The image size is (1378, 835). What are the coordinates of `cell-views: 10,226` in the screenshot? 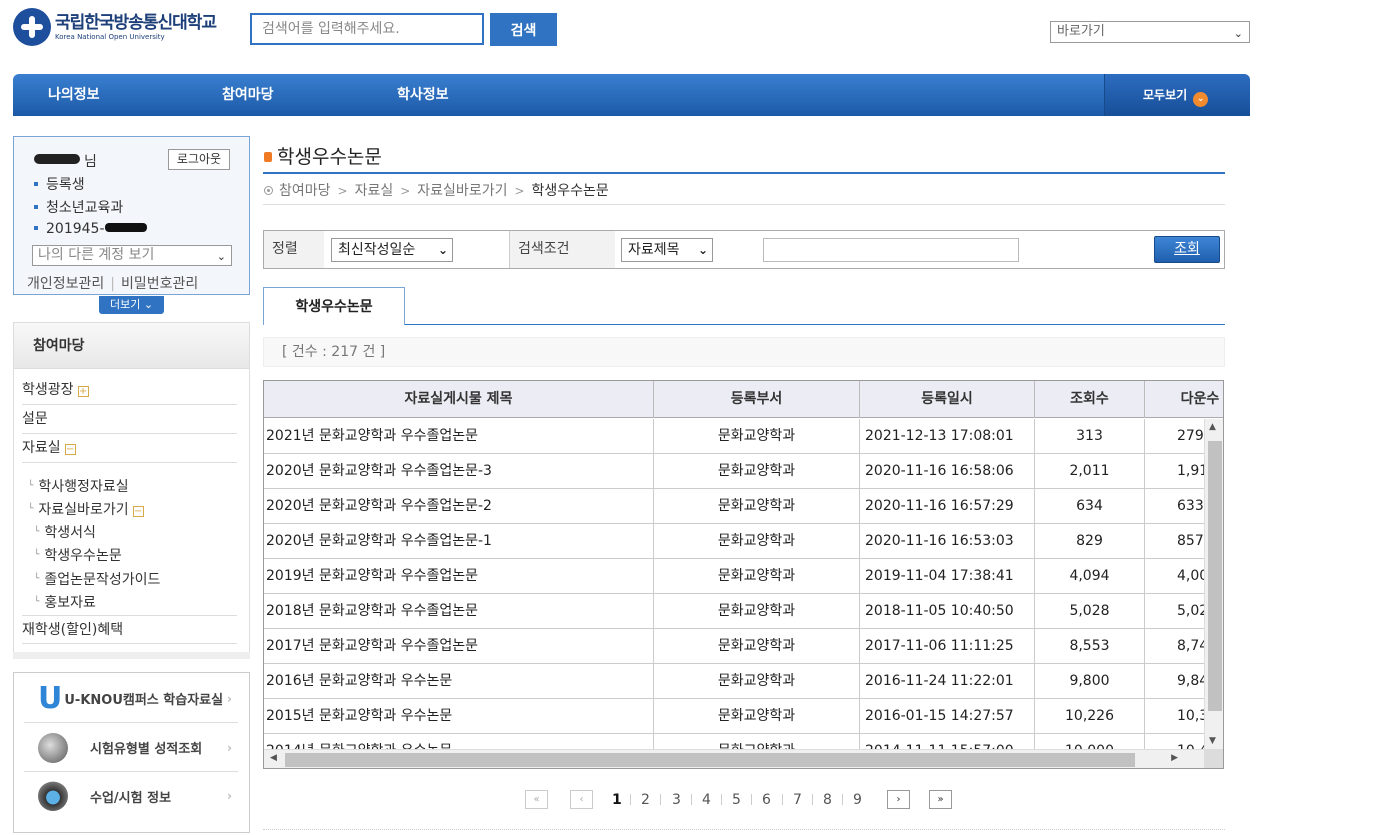 It's located at (1090, 716).